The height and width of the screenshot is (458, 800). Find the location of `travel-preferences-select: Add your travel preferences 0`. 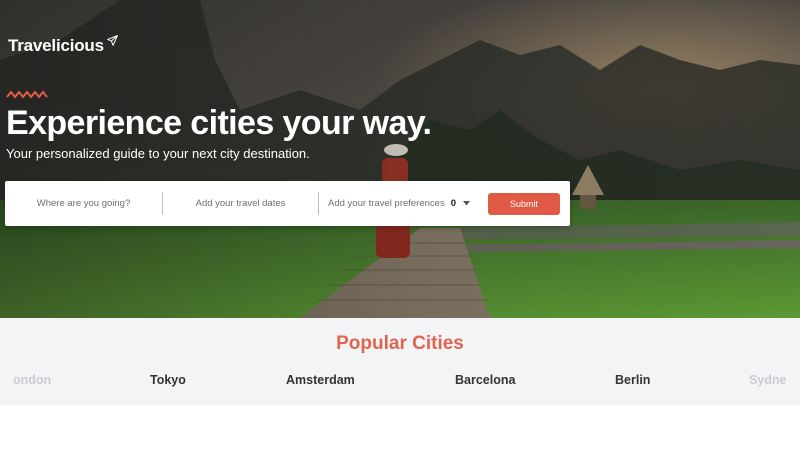

travel-preferences-select: Add your travel preferences 0 is located at coordinates (399, 203).